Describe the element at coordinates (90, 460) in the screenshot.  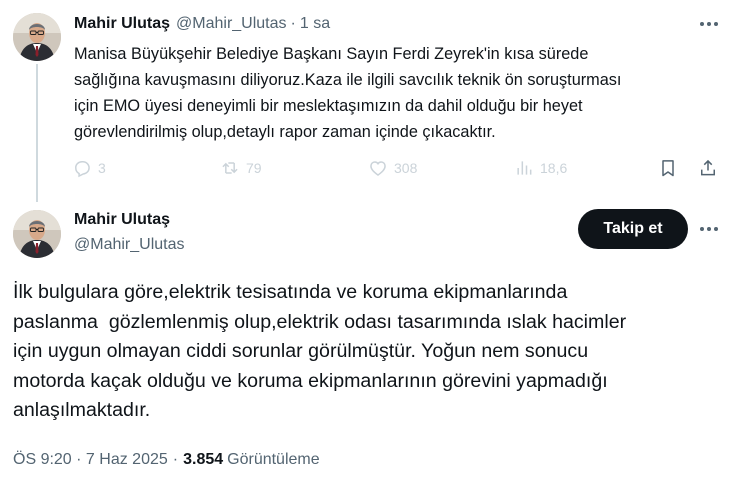
I see `tweet-timestamp: ÖS 9:20 · 7 Haz 2025` at that location.